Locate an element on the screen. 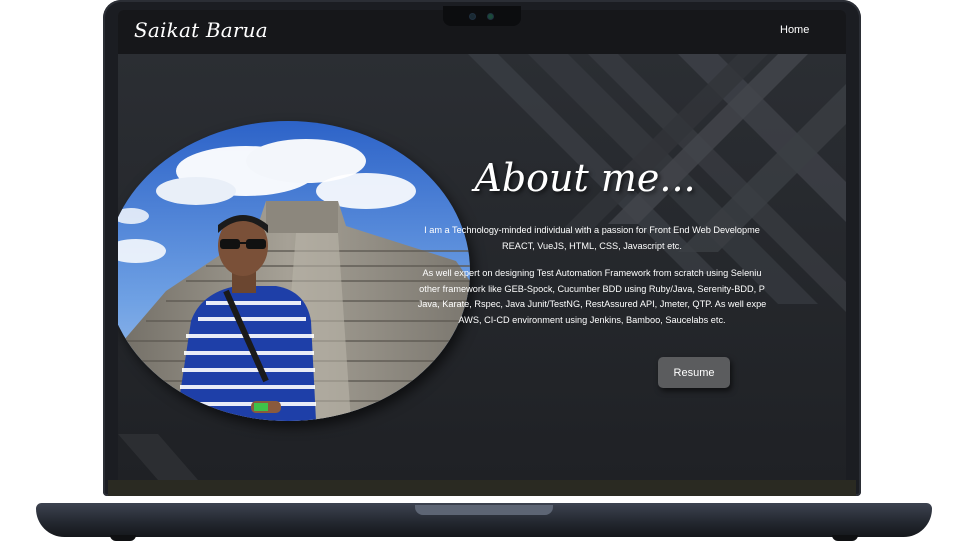  nav-home-link: Home is located at coordinates (794, 30).